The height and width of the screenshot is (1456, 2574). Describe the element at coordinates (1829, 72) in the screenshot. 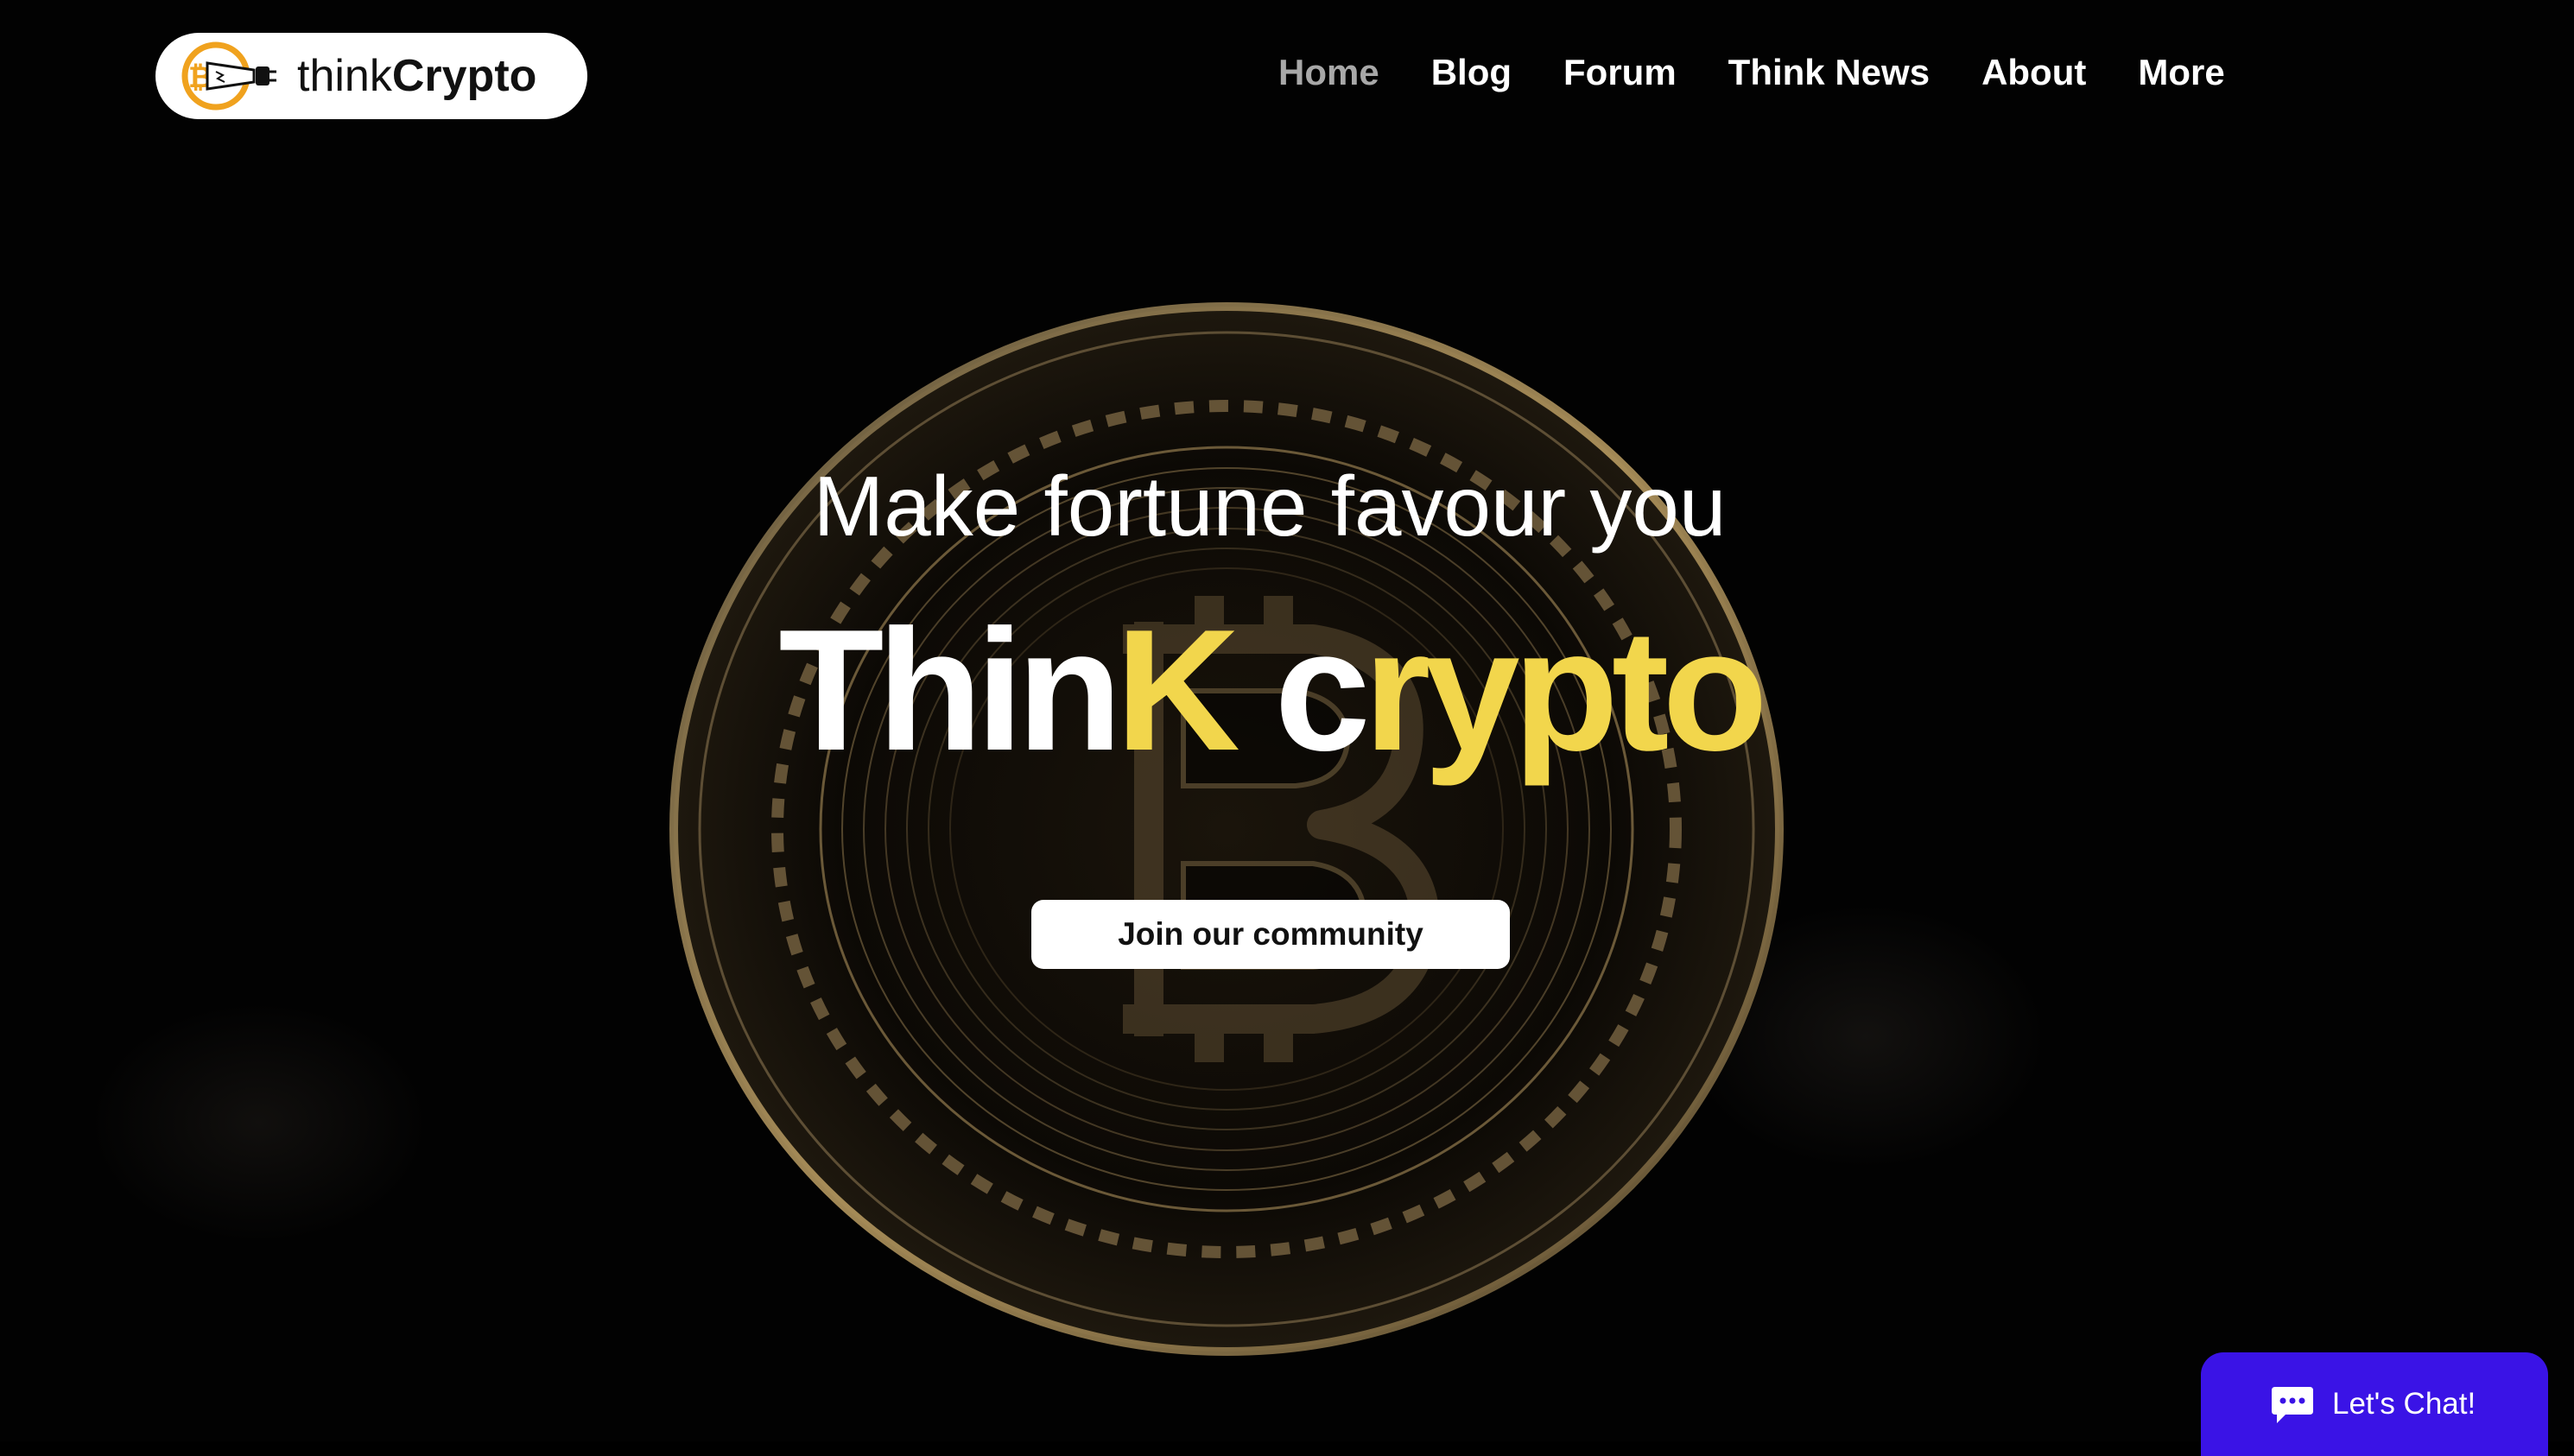

I see `nav-item-think-news: Think News` at that location.